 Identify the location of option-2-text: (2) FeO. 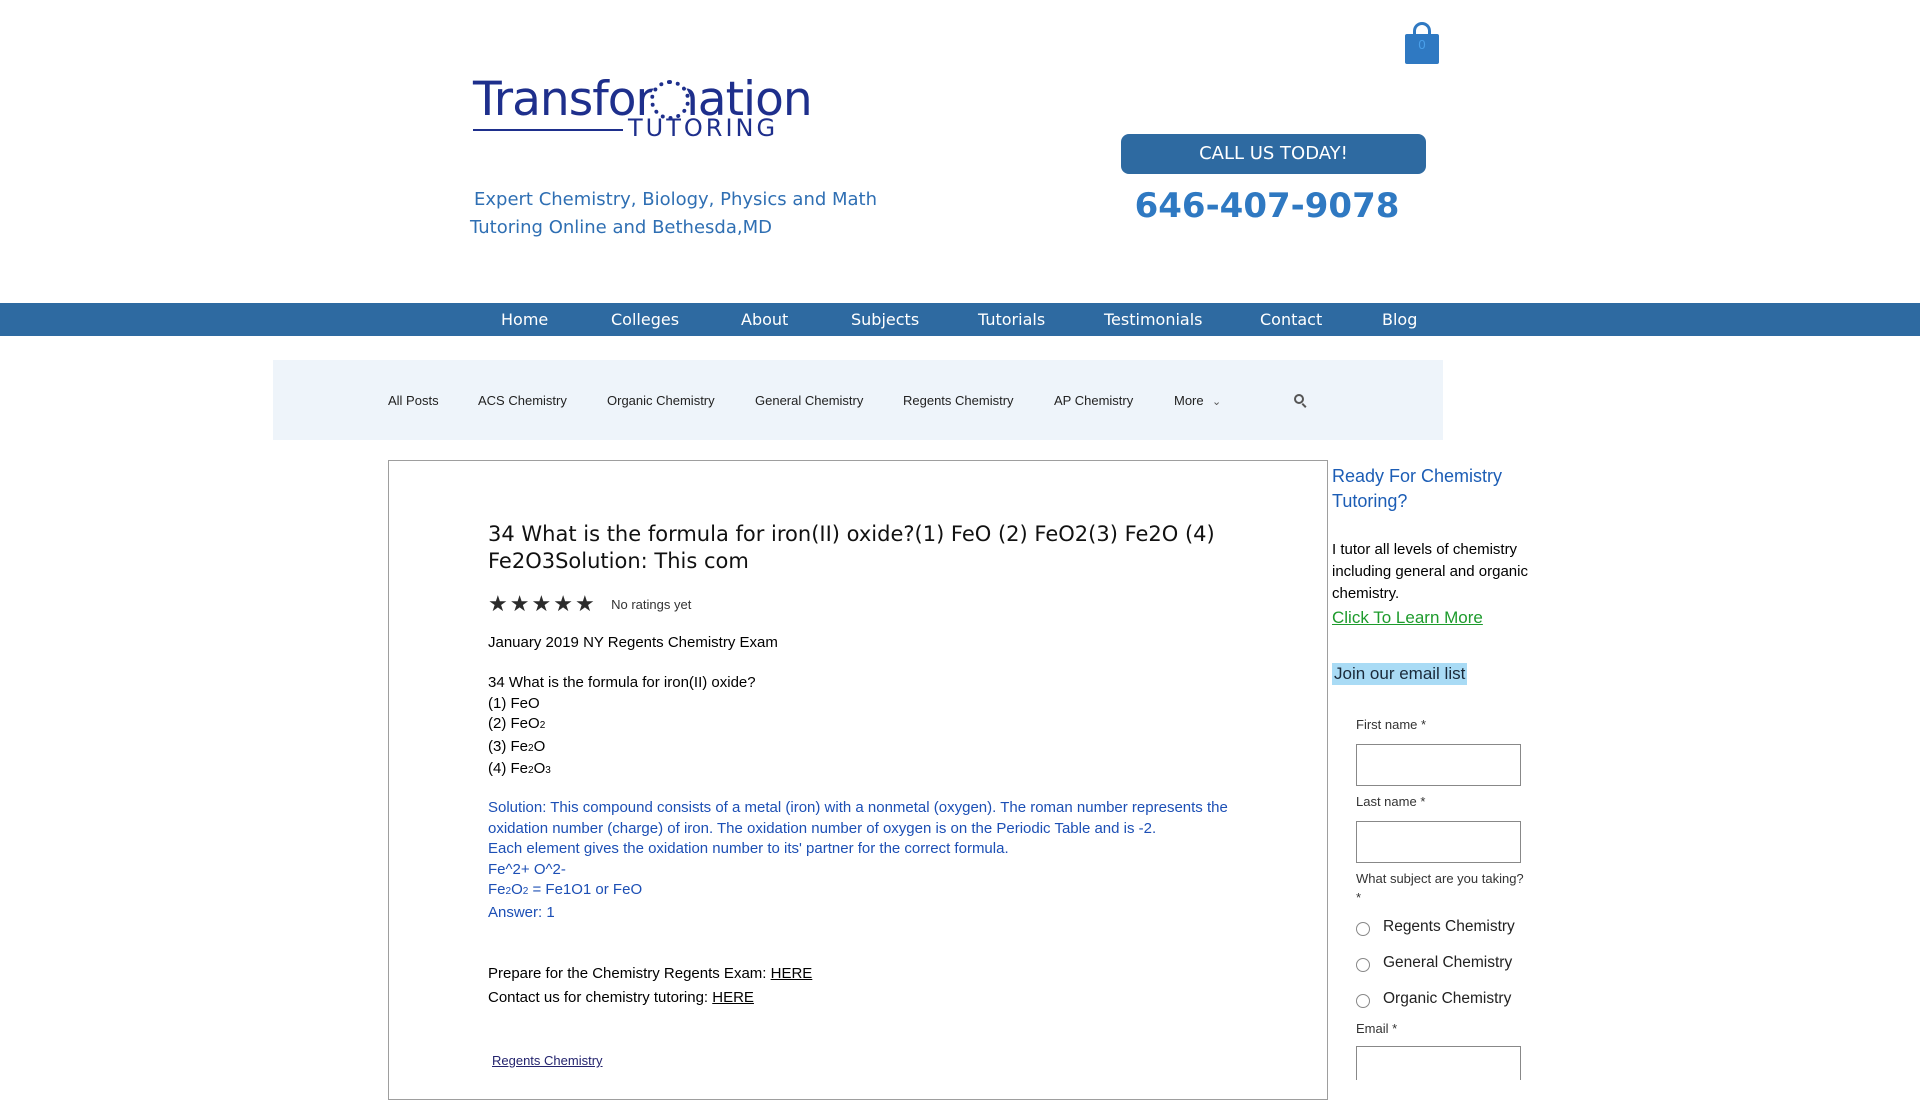
(514, 723).